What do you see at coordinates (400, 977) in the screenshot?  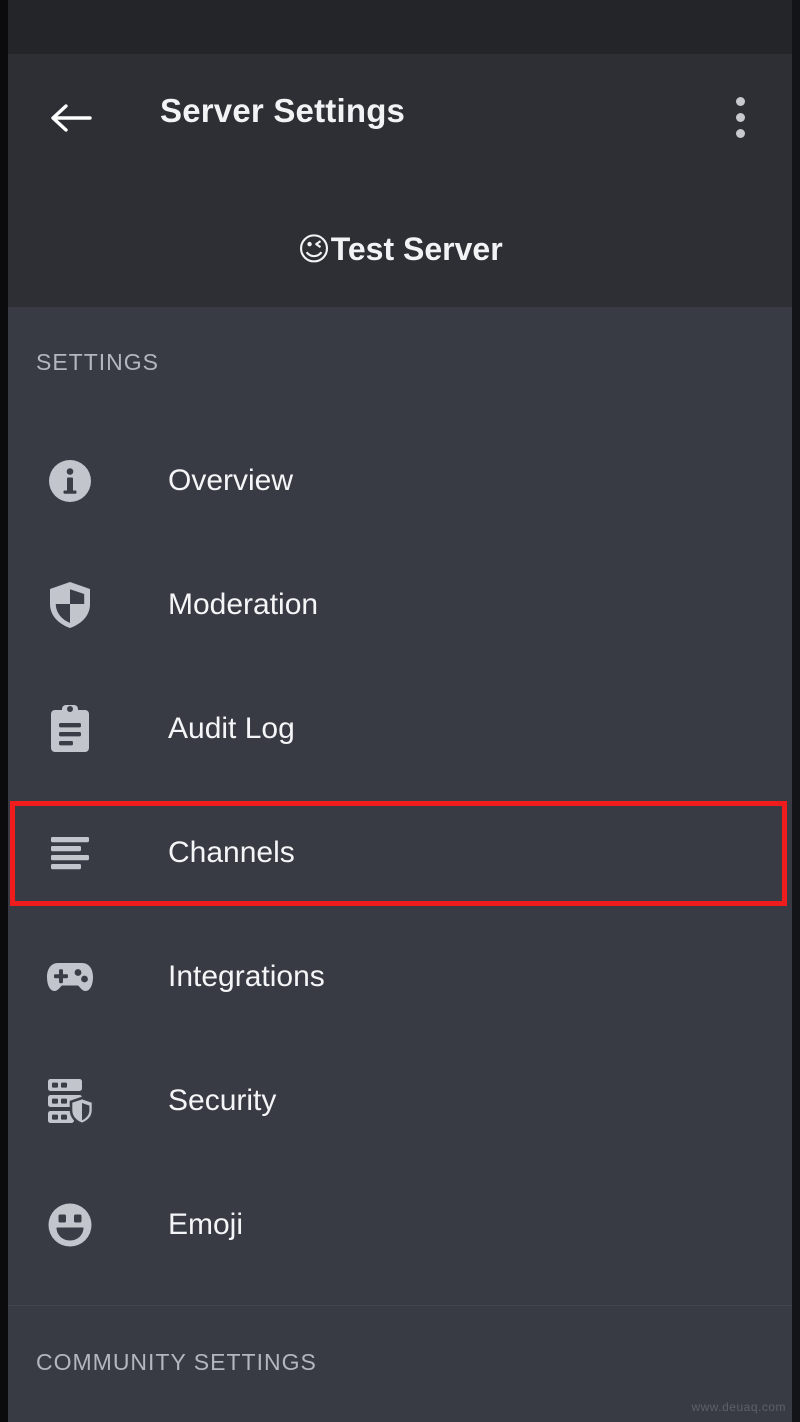 I see `sidebar-item-integrations: Integrations` at bounding box center [400, 977].